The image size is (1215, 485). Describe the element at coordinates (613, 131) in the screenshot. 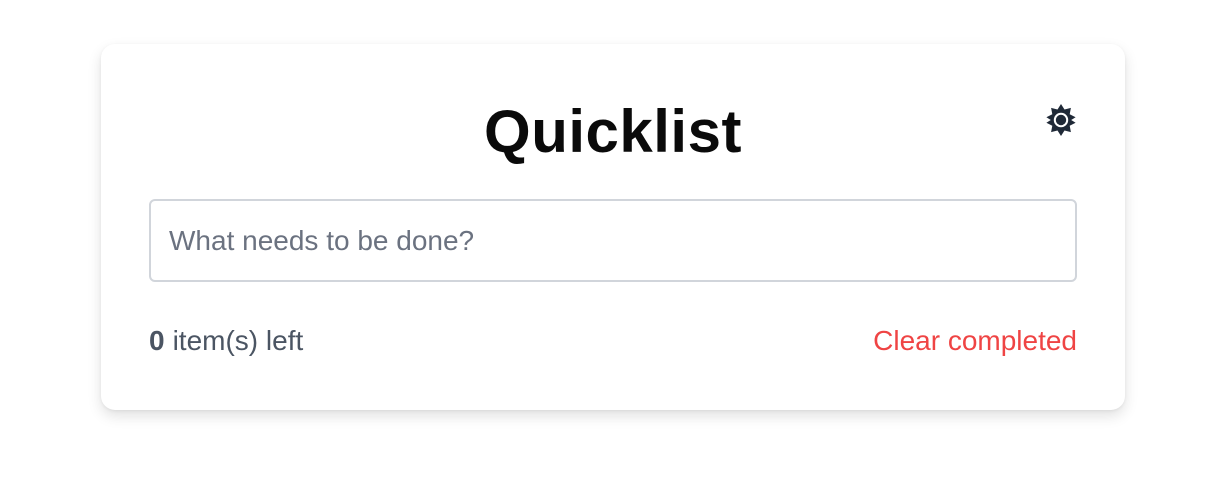

I see `app-title: Quicklist` at that location.